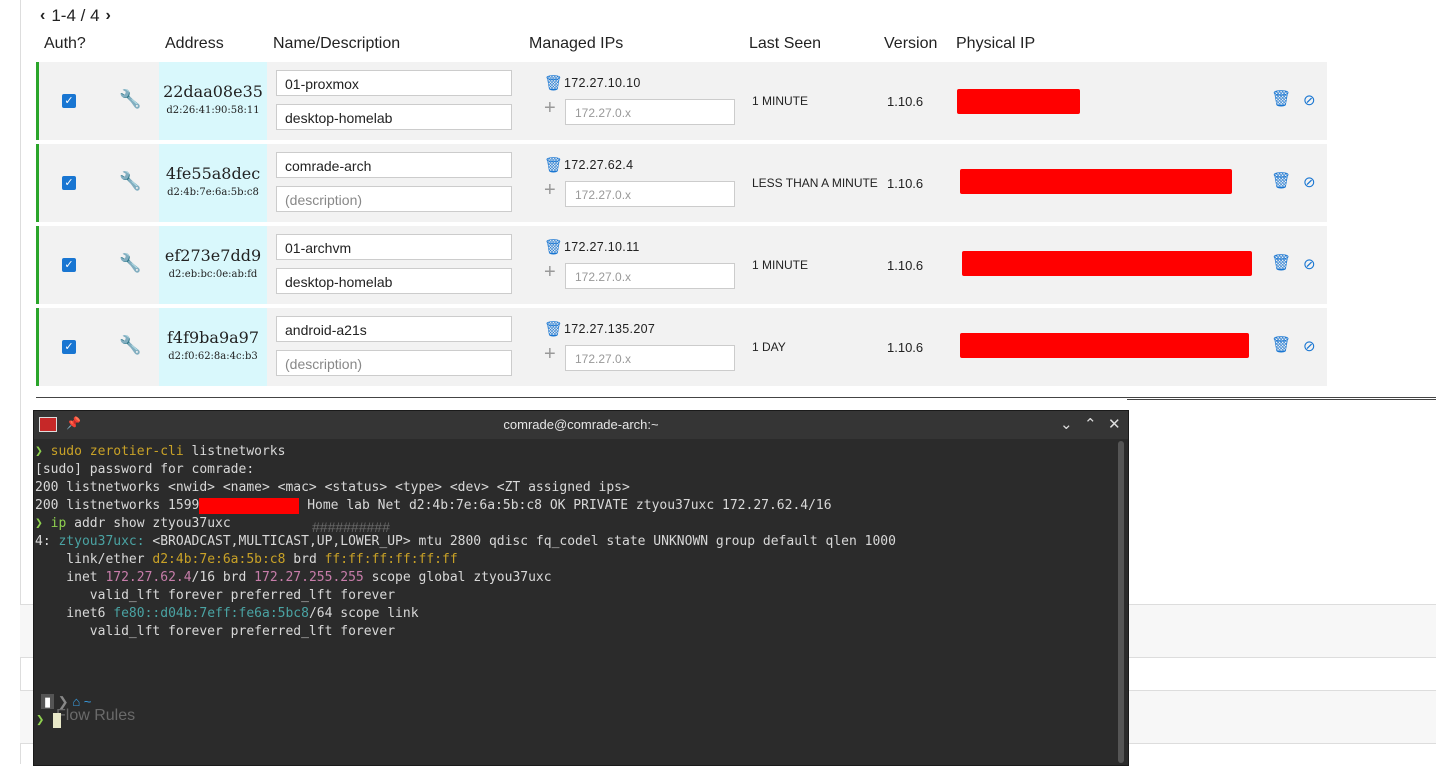  Describe the element at coordinates (249, 505) in the screenshot. I see `nwid-redacted` at that location.